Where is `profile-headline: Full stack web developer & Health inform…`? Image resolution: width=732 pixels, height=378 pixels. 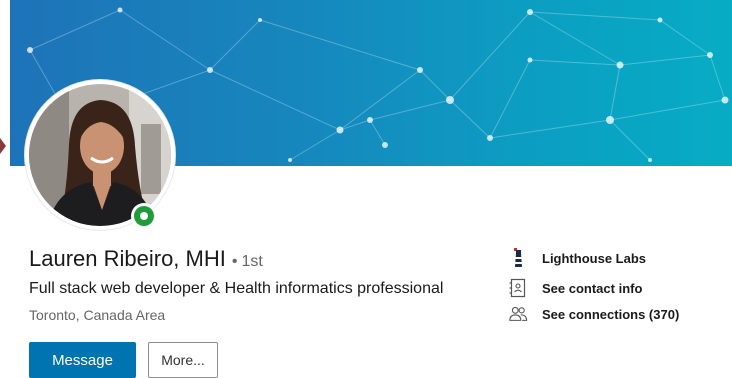 profile-headline: Full stack web developer & Health inform… is located at coordinates (236, 288).